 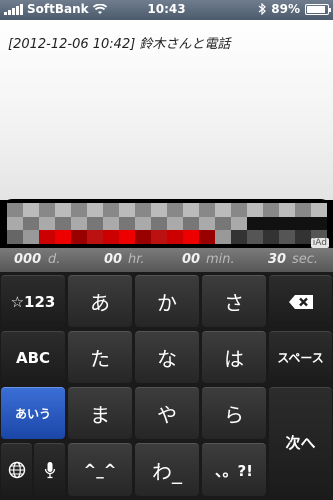 I want to click on abc-mode-key: ABC, so click(x=33, y=357).